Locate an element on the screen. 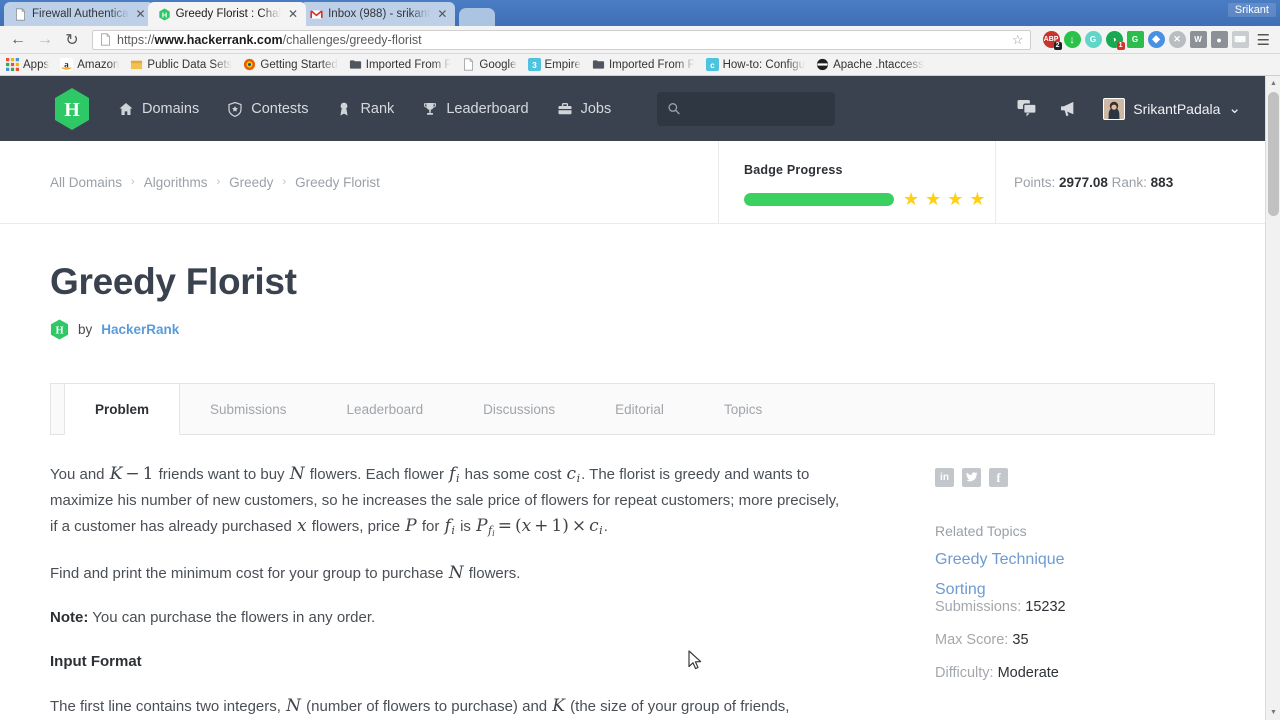 The width and height of the screenshot is (1280, 720). related-topic-sorting: Sorting is located at coordinates (1075, 590).